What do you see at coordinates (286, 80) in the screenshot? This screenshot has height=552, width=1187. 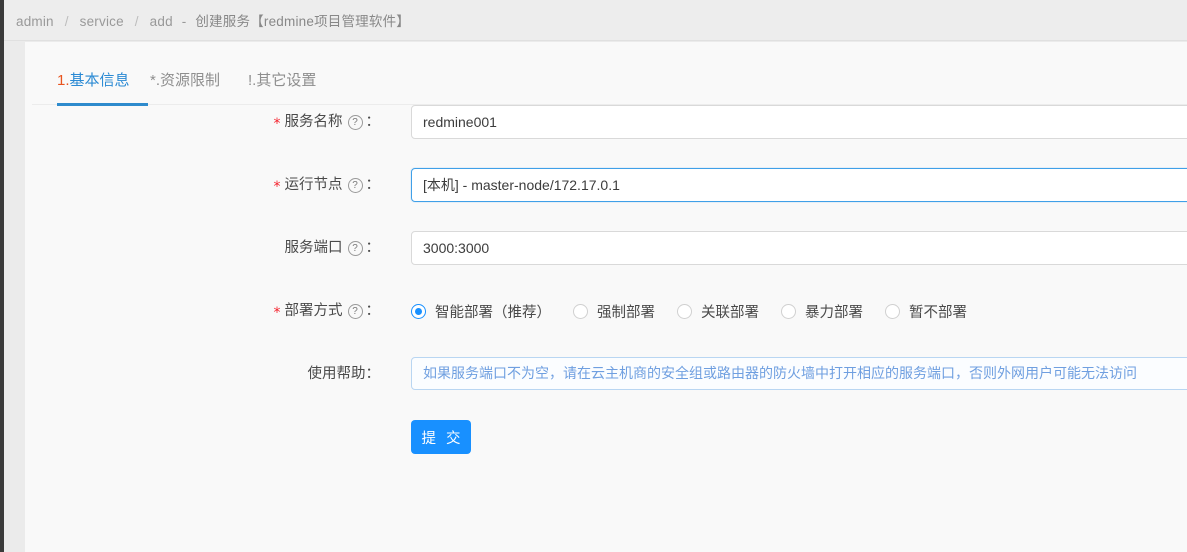 I see `tab-other-settings-label: 其它设置` at bounding box center [286, 80].